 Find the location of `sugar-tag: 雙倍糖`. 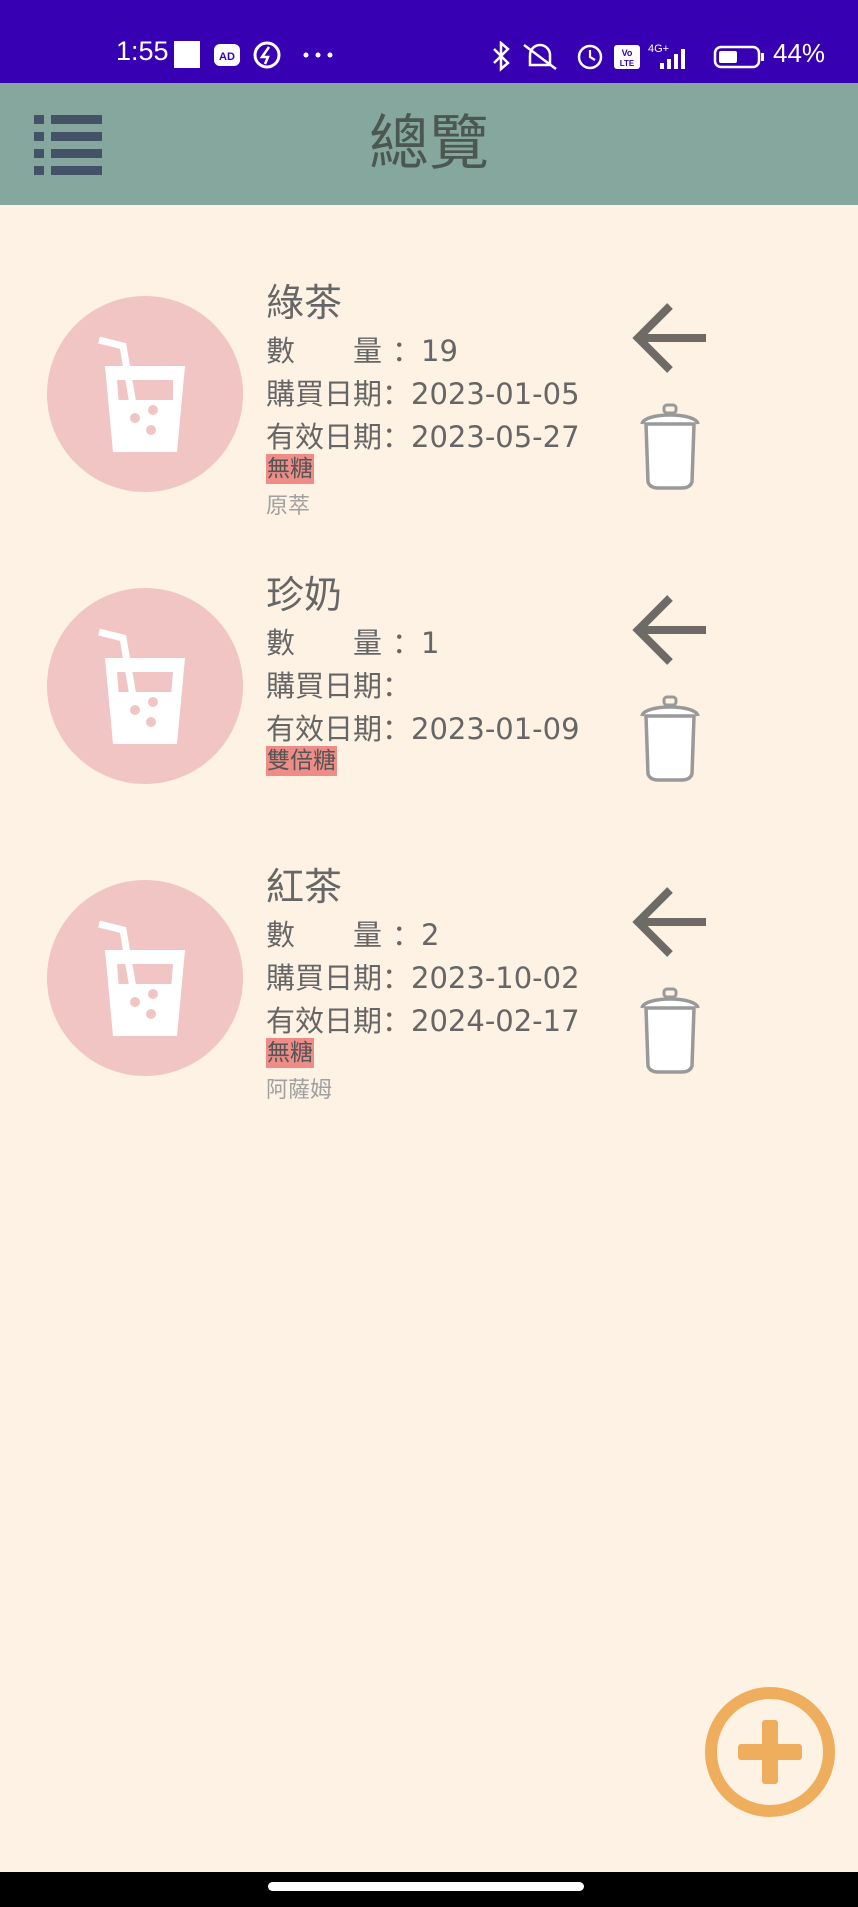

sugar-tag: 雙倍糖 is located at coordinates (301, 761).